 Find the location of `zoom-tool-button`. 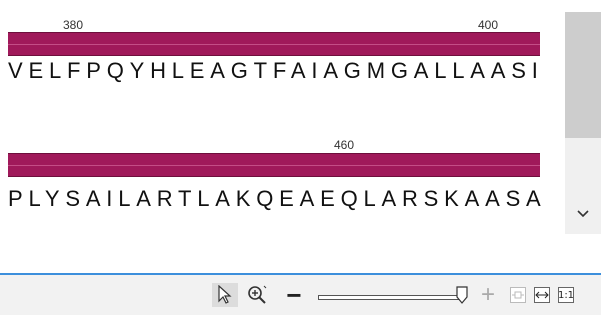

zoom-tool-button is located at coordinates (257, 295).